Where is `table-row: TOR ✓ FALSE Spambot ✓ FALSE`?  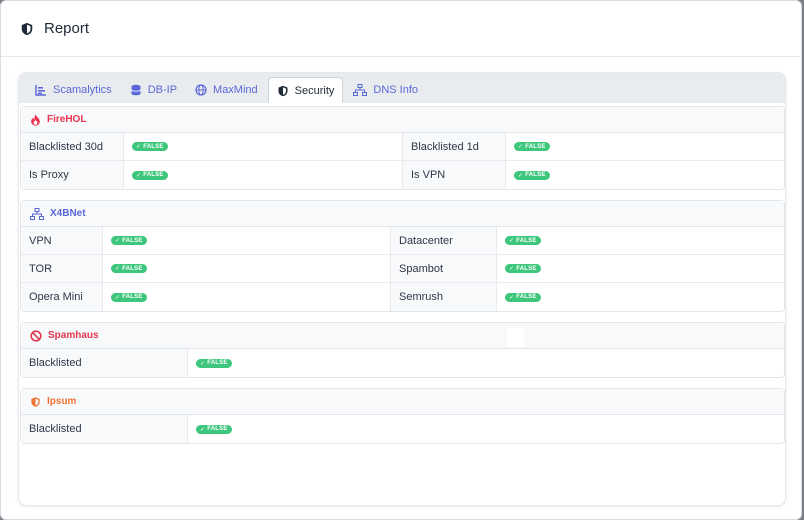
table-row: TOR ✓ FALSE Spambot ✓ FALSE is located at coordinates (402, 269).